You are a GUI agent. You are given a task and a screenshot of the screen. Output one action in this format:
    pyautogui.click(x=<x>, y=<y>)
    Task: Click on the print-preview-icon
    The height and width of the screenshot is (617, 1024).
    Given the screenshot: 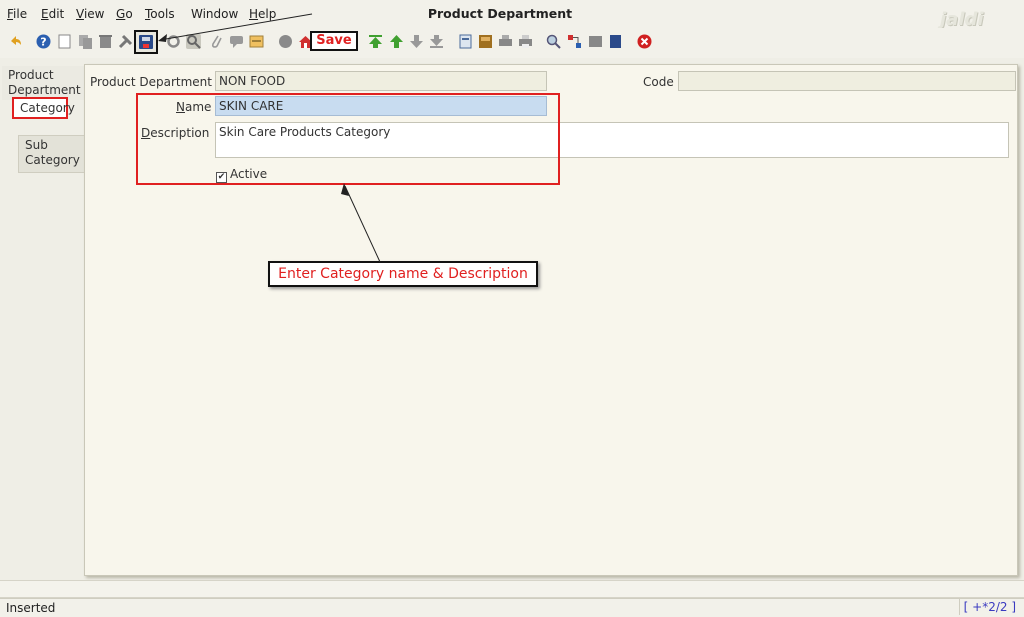 What is the action you would take?
    pyautogui.click(x=505, y=41)
    